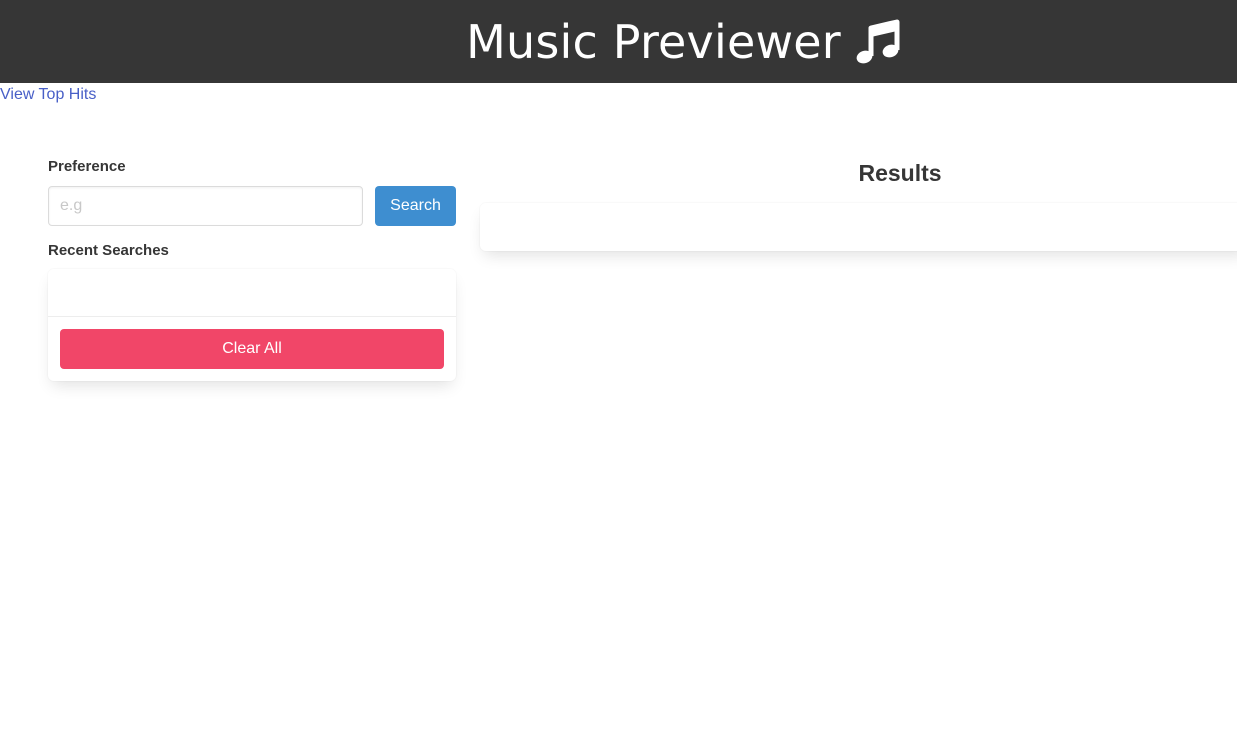  I want to click on recent-searches-label: Recent Searches, so click(108, 250).